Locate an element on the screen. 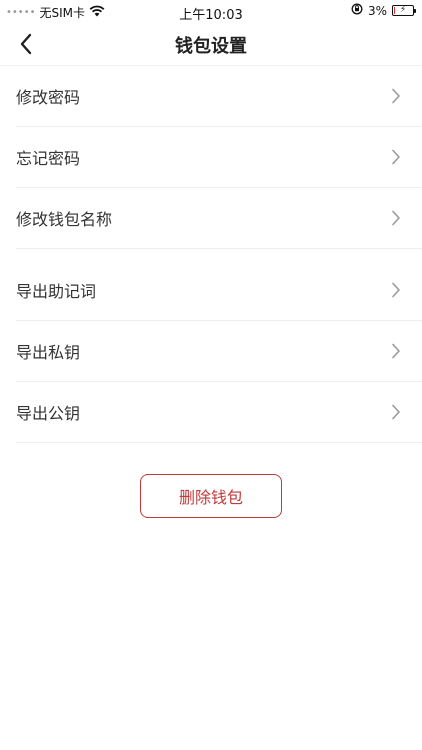  menu-item-label: 导出公钥 is located at coordinates (48, 413).